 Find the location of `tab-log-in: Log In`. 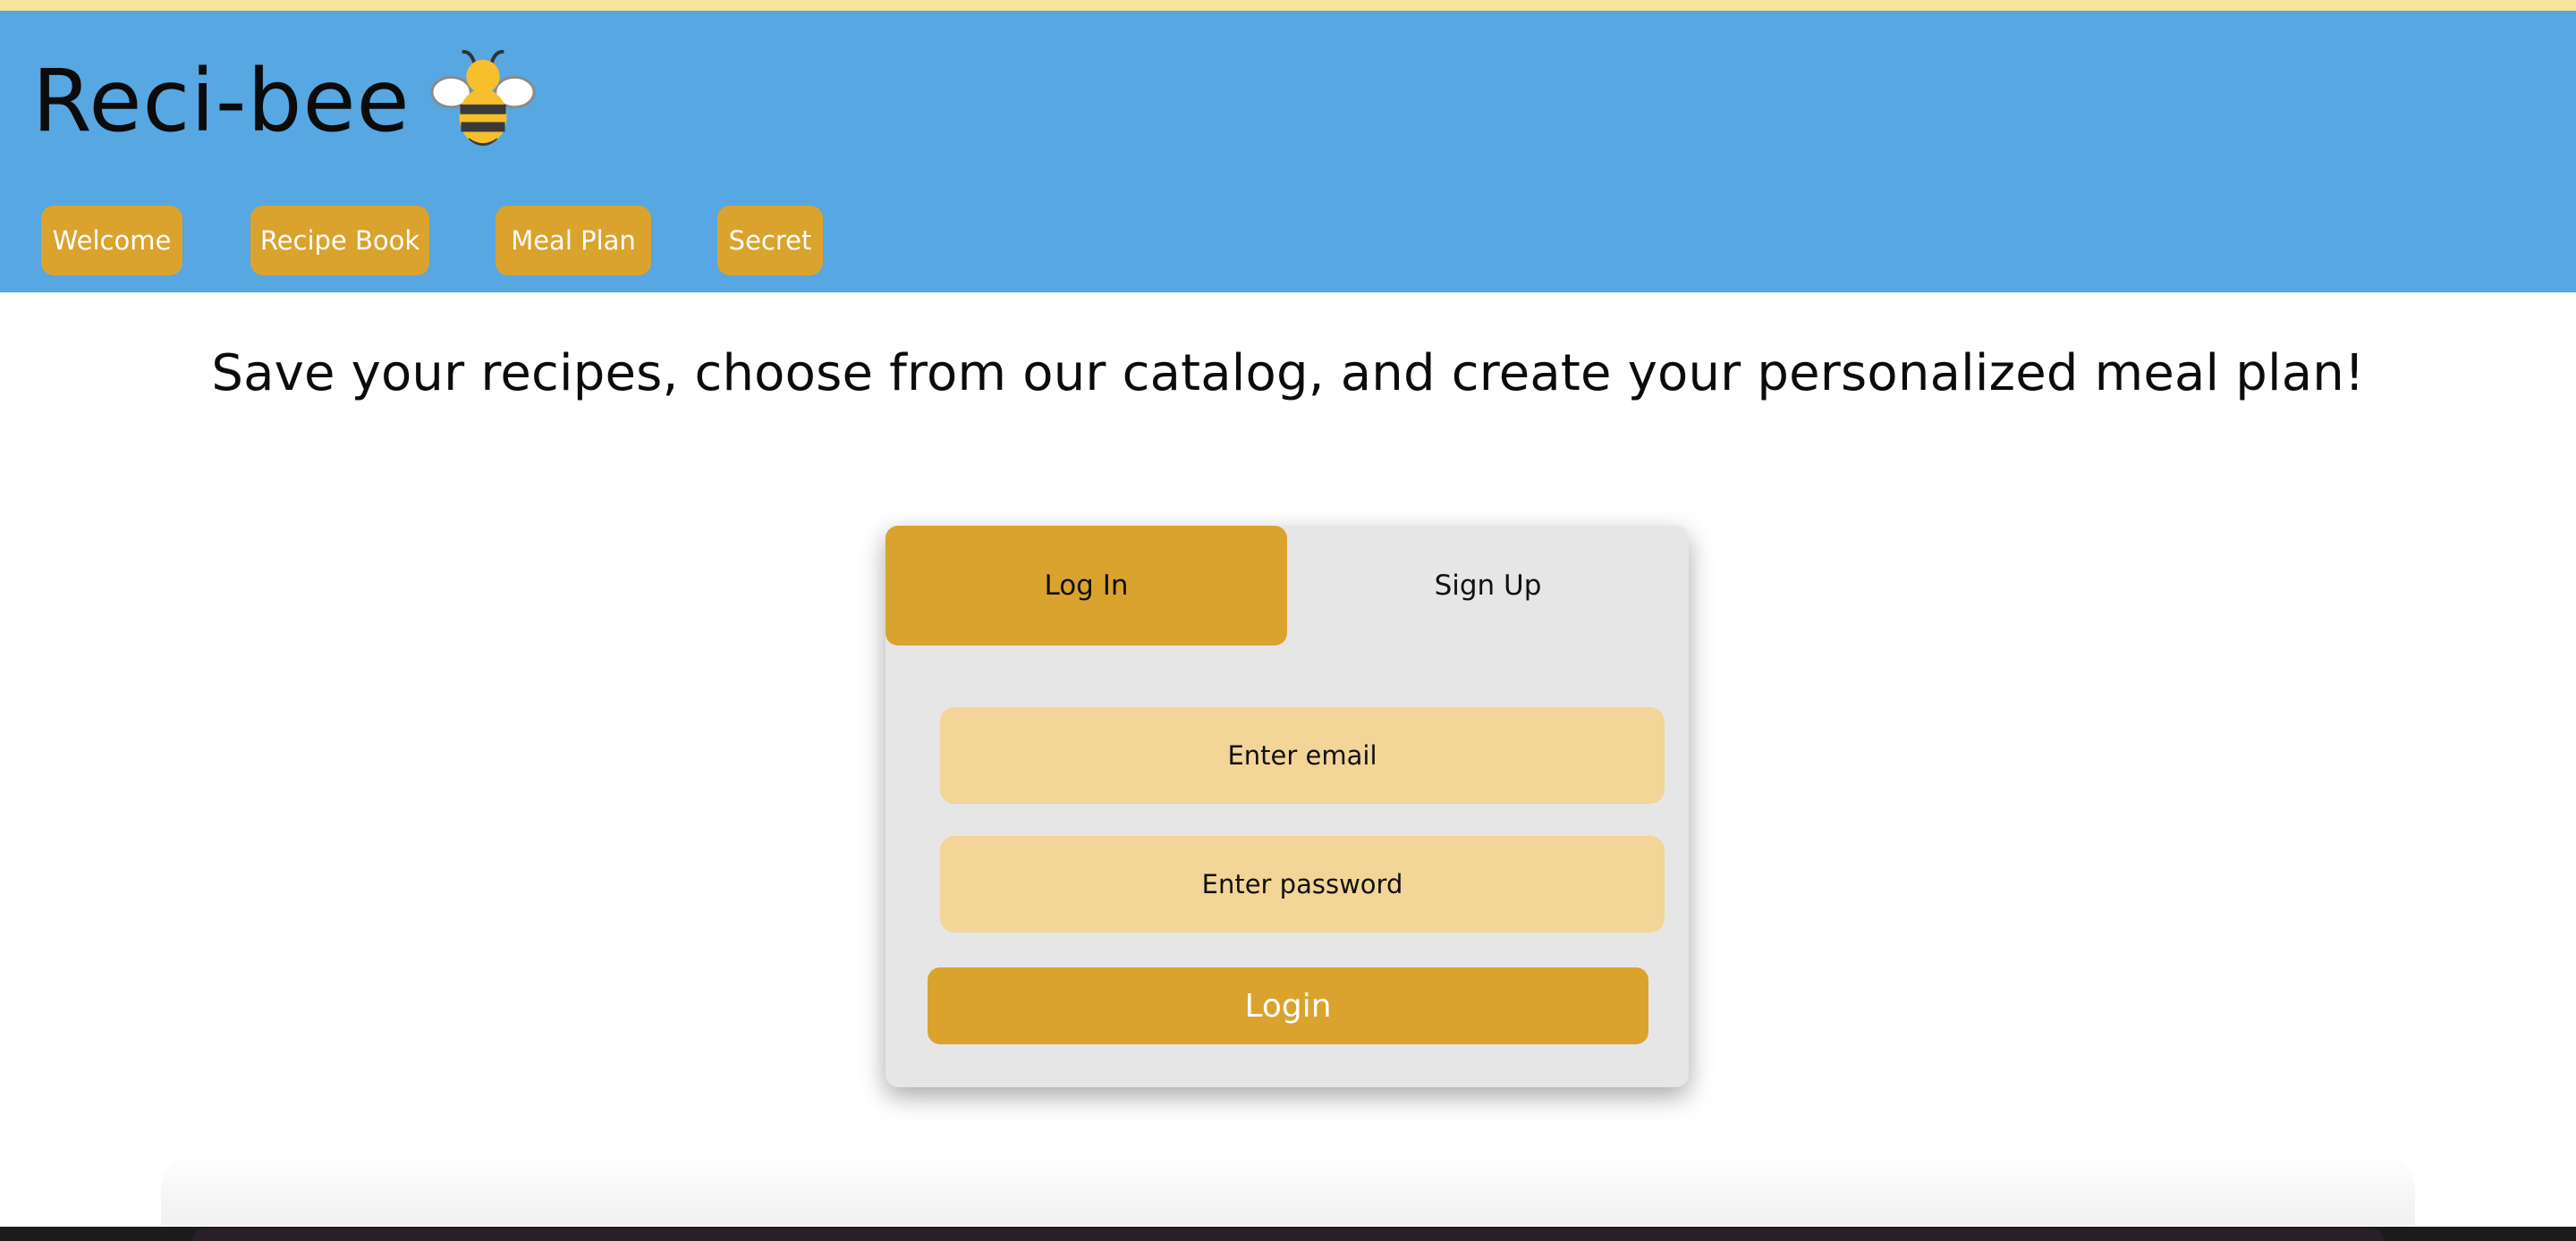

tab-log-in: Log In is located at coordinates (1086, 586).